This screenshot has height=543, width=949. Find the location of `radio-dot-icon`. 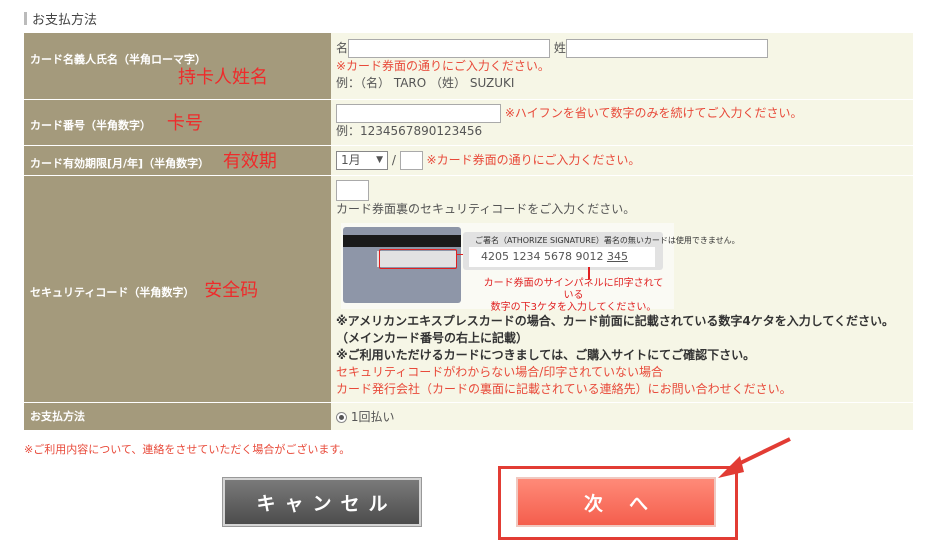

radio-dot-icon is located at coordinates (341, 417).